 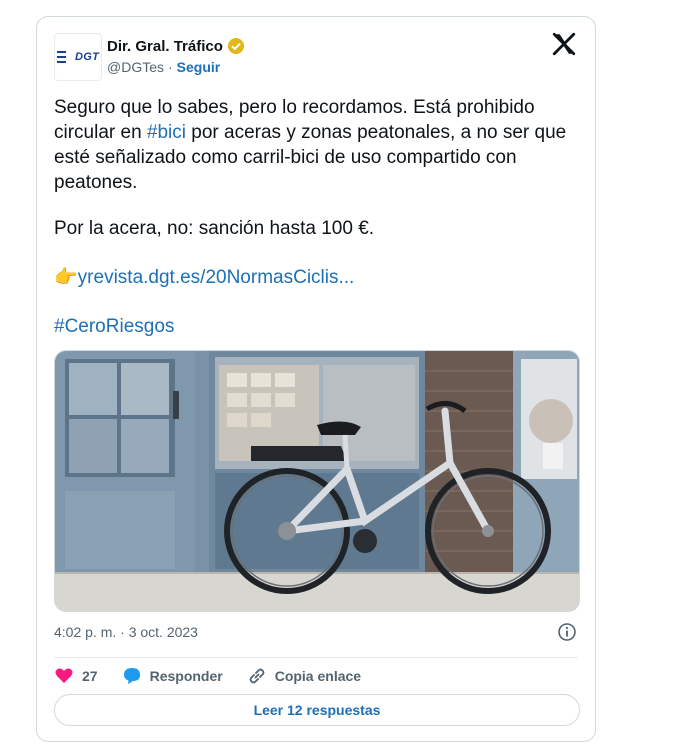 What do you see at coordinates (318, 676) in the screenshot?
I see `copy-link-label: Copia enlace` at bounding box center [318, 676].